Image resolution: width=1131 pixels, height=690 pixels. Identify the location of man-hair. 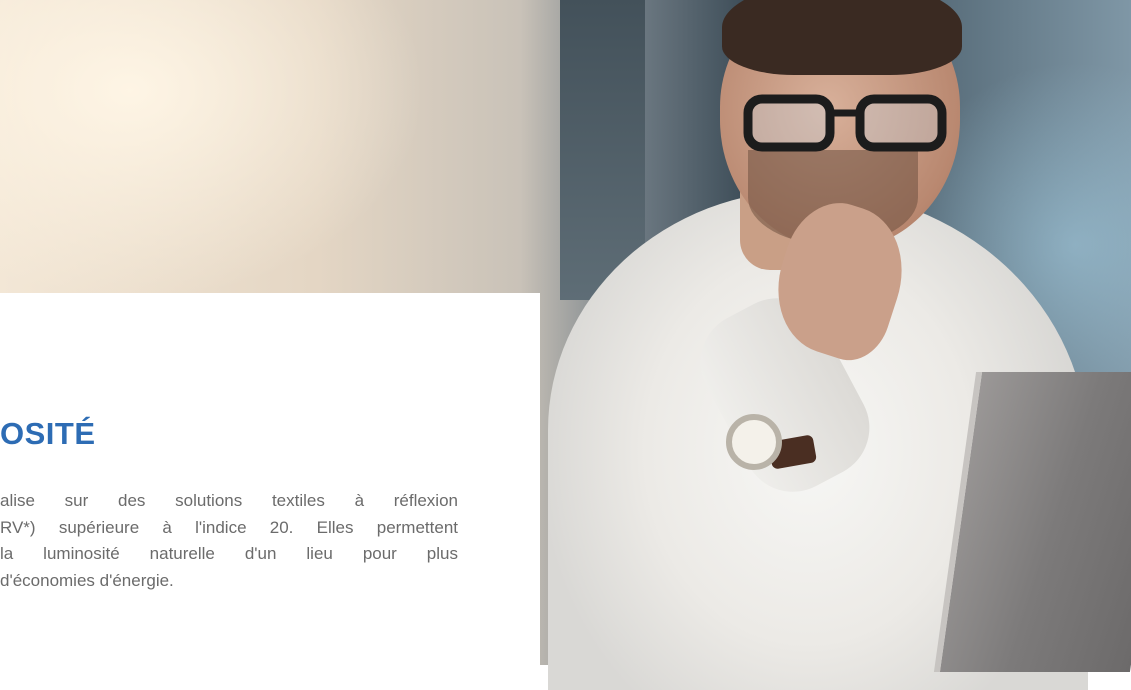
(842, 37).